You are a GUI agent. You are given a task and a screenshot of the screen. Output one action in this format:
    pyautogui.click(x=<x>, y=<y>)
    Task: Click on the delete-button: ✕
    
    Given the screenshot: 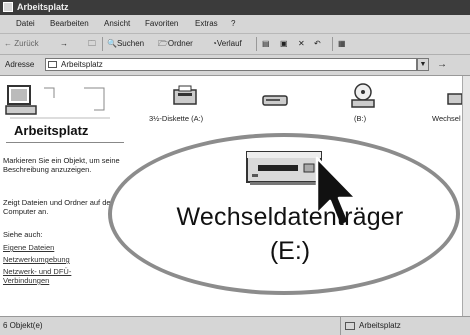 What is the action you would take?
    pyautogui.click(x=301, y=44)
    